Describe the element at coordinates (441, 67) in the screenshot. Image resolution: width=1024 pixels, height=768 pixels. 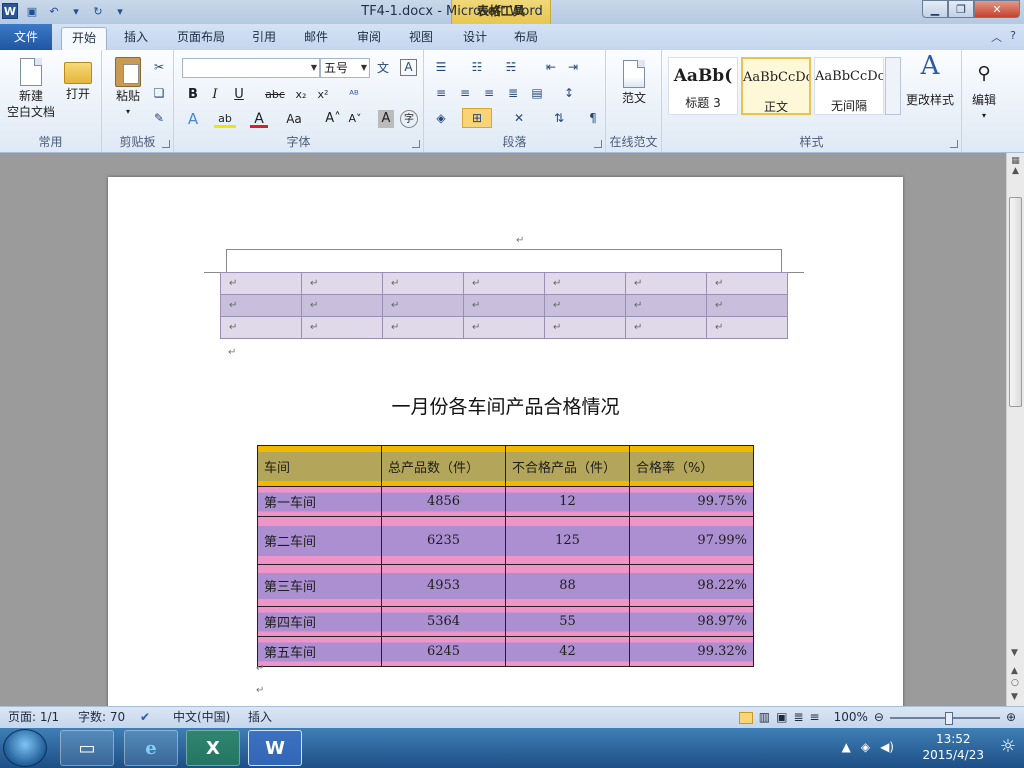
I see `bullets-icon: ☰` at that location.